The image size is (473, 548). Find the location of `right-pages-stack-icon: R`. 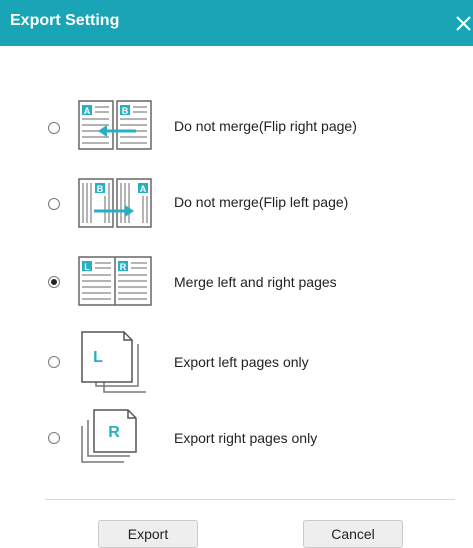

right-pages-stack-icon: R is located at coordinates (109, 436).